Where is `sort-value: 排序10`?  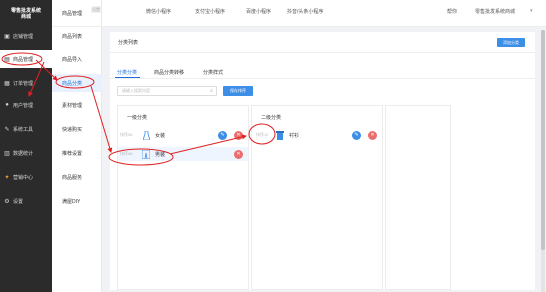 sort-value: 排序10 is located at coordinates (262, 135).